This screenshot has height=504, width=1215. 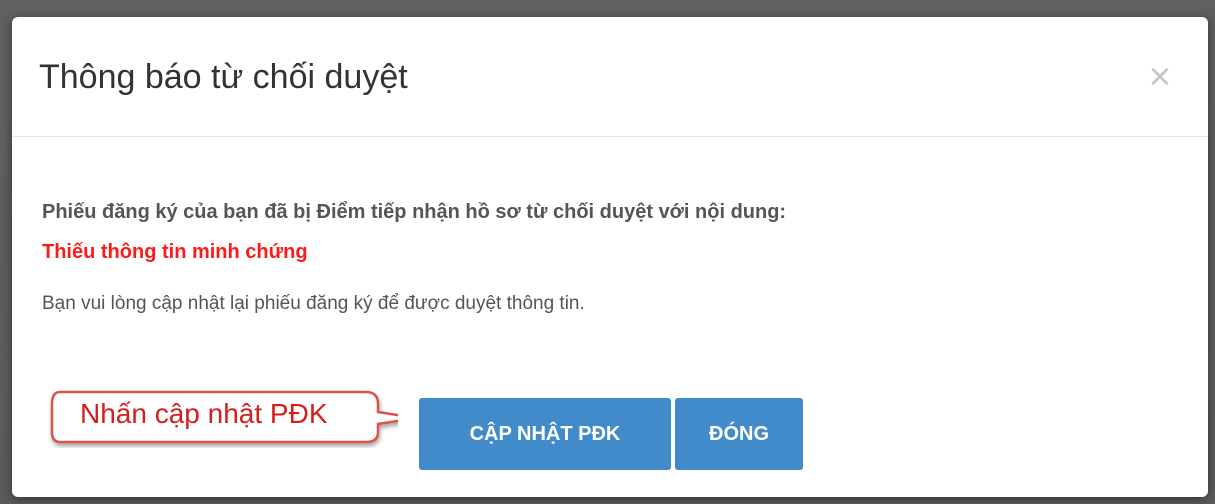 I want to click on instruction-callout: Nhấn cập nhật PĐK, so click(x=223, y=418).